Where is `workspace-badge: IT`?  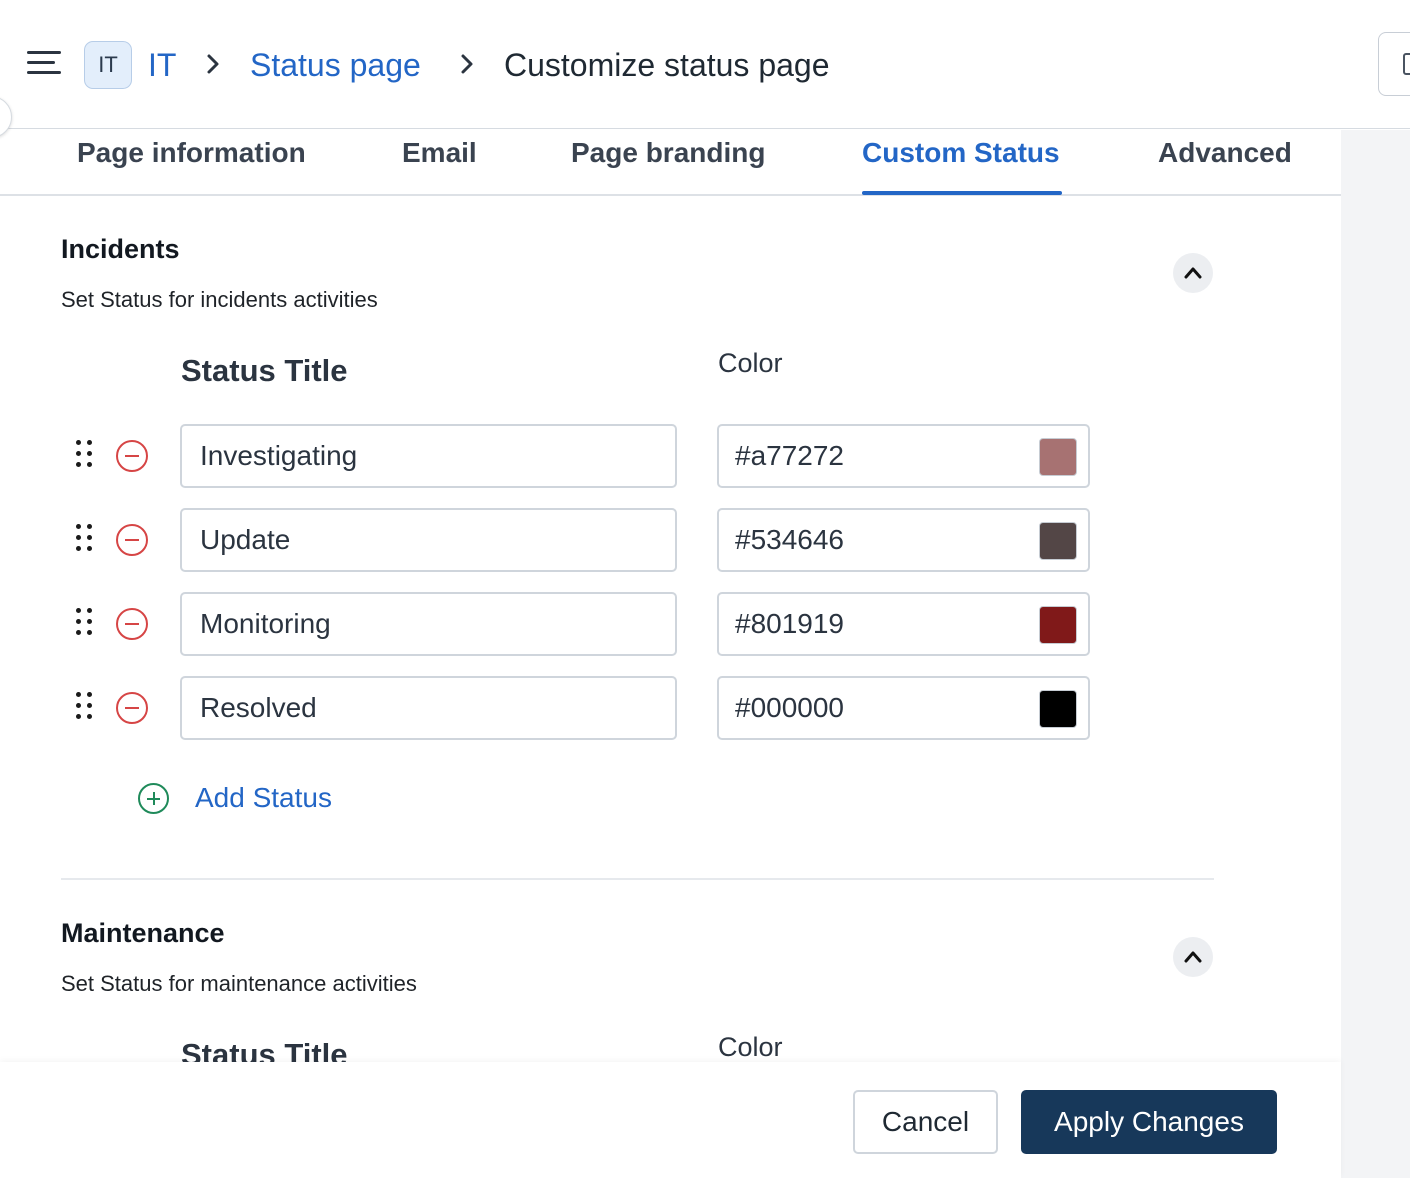 workspace-badge: IT is located at coordinates (108, 65).